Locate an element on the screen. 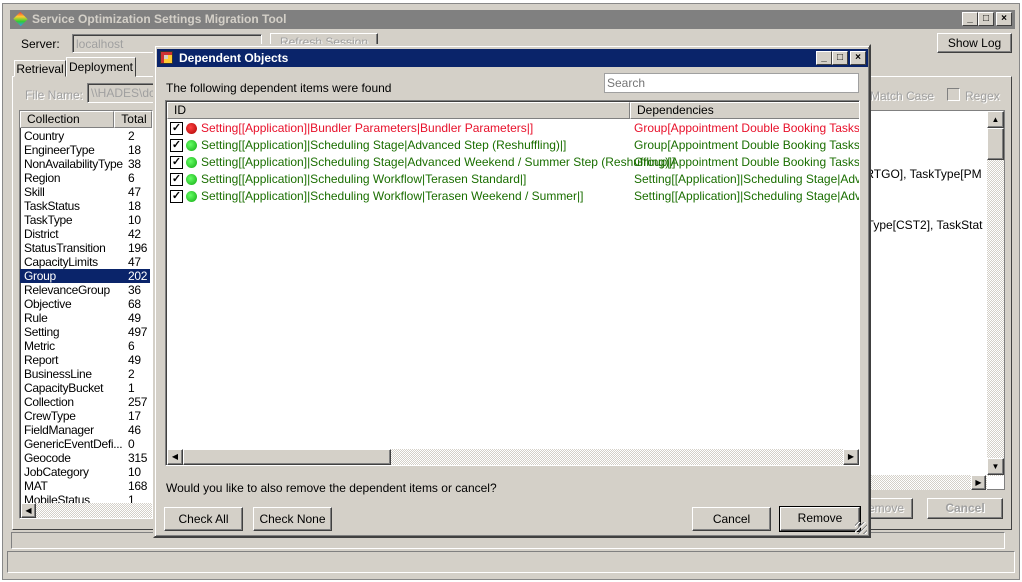 This screenshot has height=582, width=1022. collection-total: 0 is located at coordinates (131, 444).